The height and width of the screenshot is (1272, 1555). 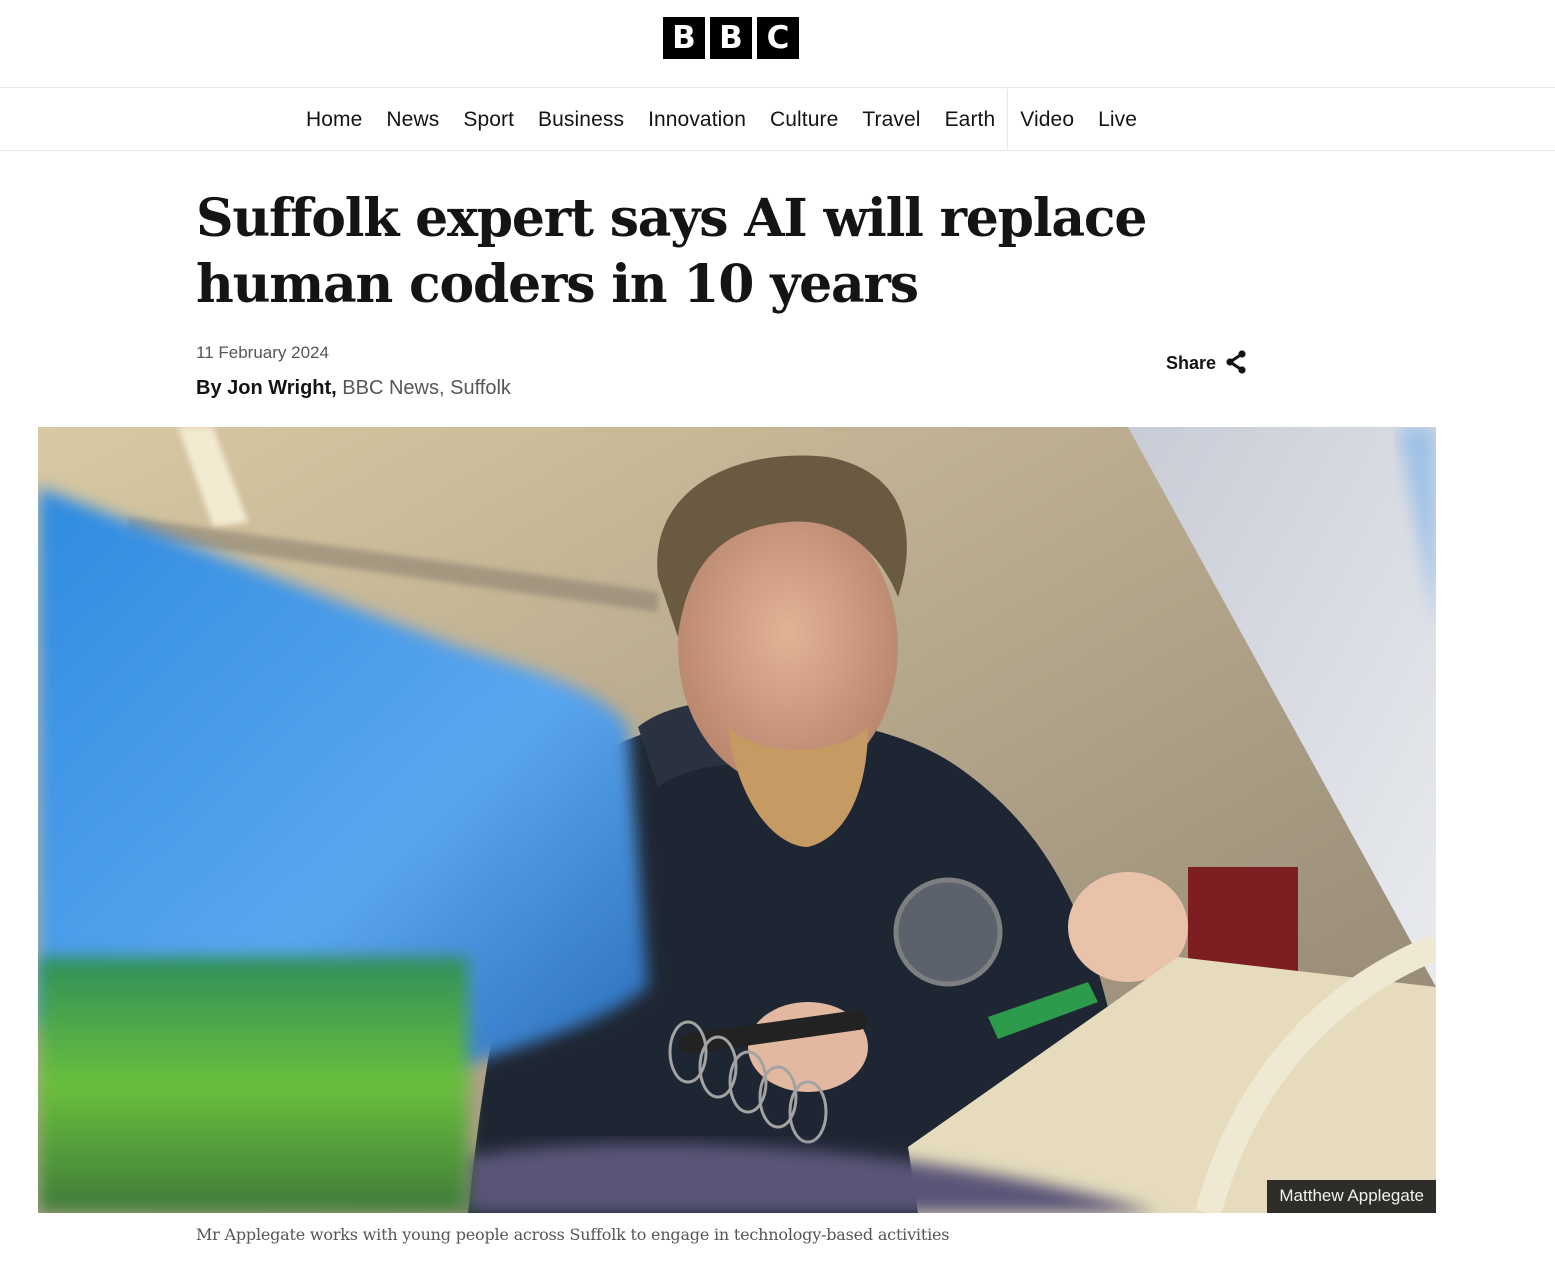 What do you see at coordinates (488, 120) in the screenshot?
I see `nav-item-sport: Sport` at bounding box center [488, 120].